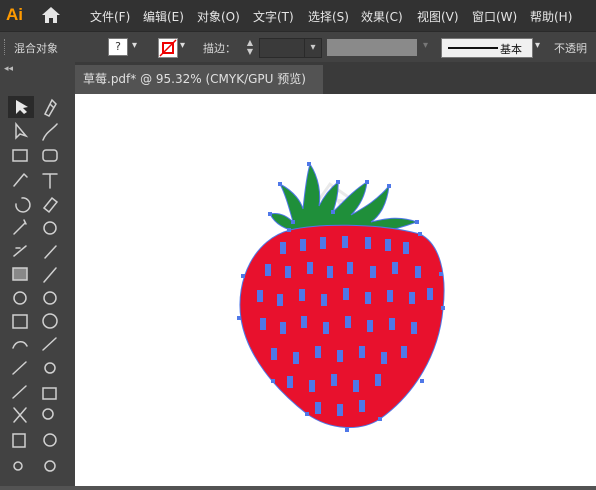  What do you see at coordinates (48, 414) in the screenshot?
I see `zoom-tool-icon` at bounding box center [48, 414].